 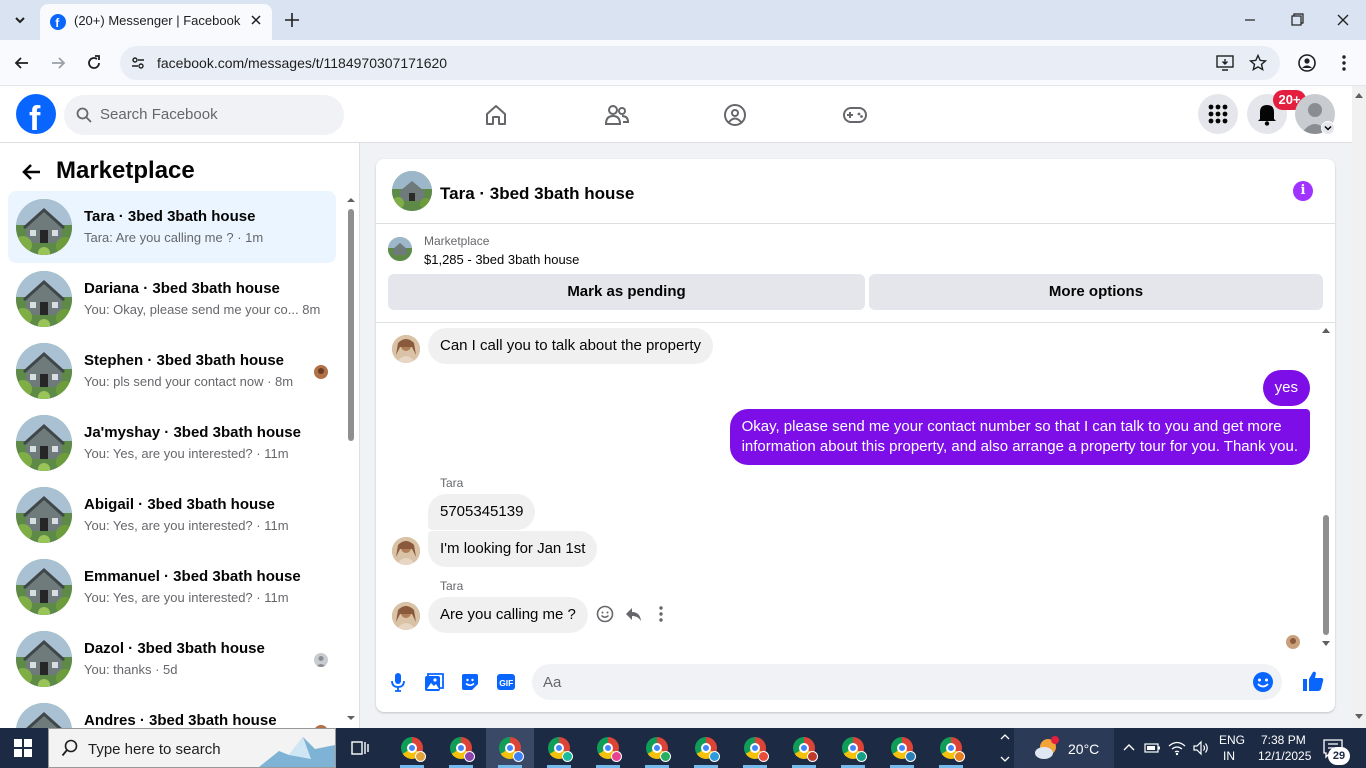 What do you see at coordinates (156, 22) in the screenshot?
I see `browser-tab: f (20+) Messenger | Facebook` at bounding box center [156, 22].